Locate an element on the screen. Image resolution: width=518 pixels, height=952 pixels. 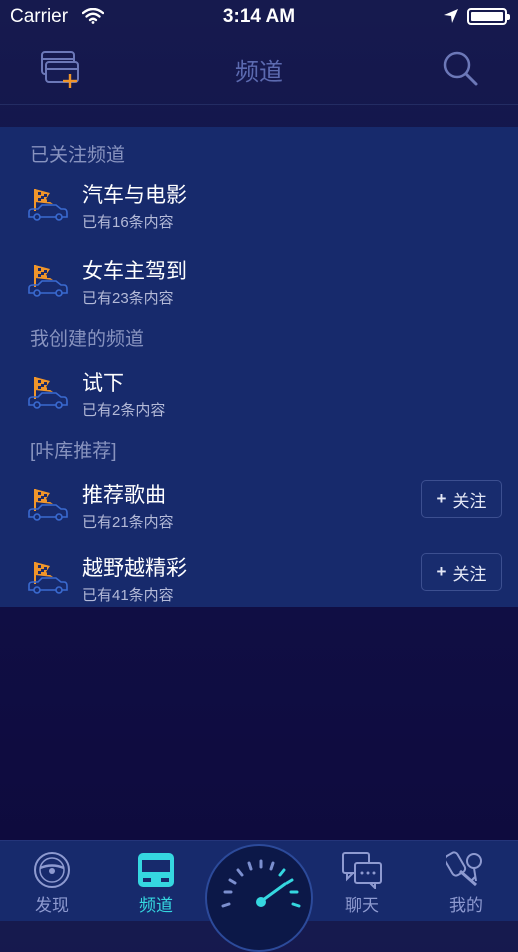
channel-title: 汽车与电影 is located at coordinates (134, 195).